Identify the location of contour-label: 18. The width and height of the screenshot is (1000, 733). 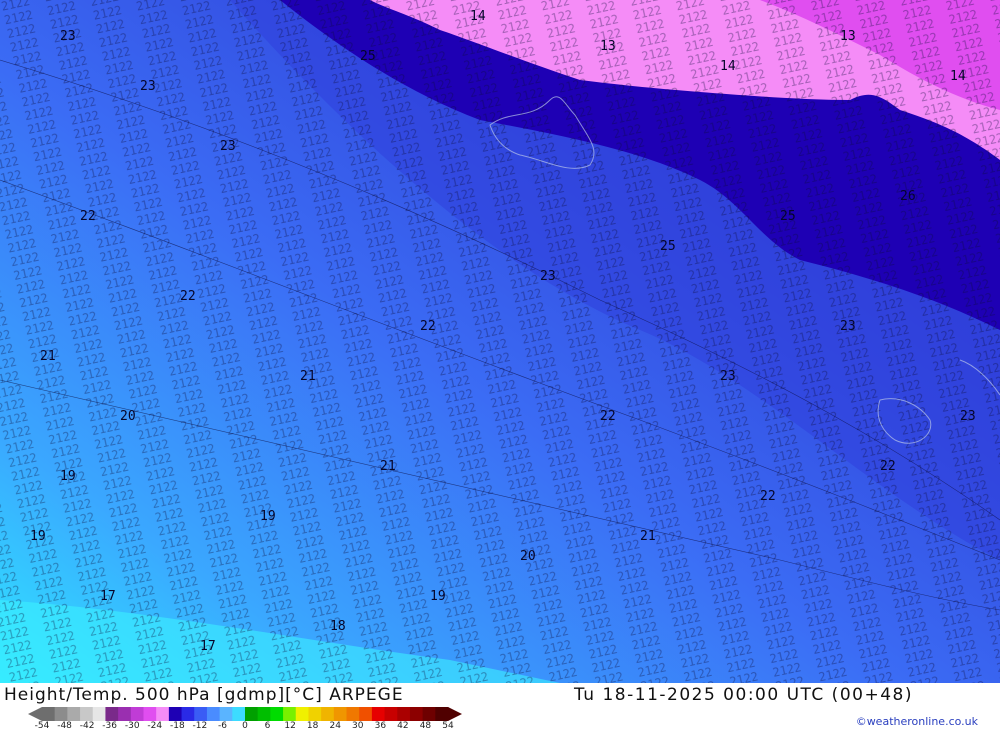
(338, 626).